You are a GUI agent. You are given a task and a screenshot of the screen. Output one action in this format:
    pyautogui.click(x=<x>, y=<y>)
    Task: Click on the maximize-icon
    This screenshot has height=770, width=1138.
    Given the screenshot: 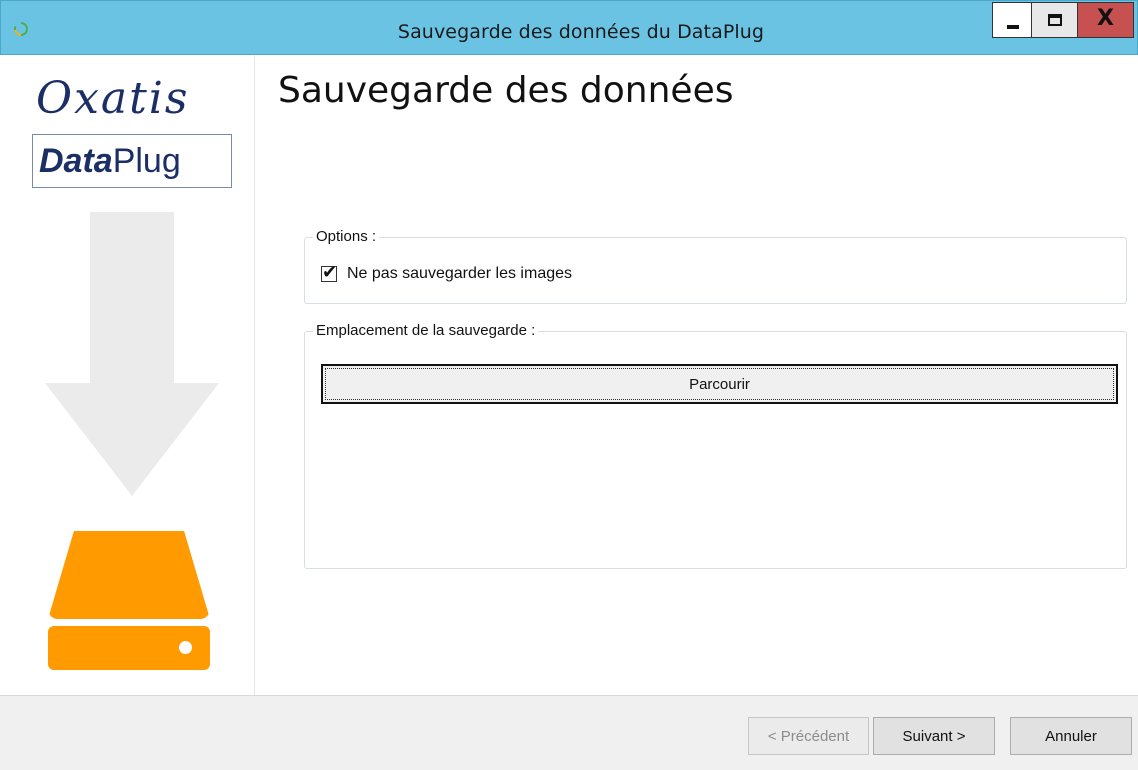 What is the action you would take?
    pyautogui.click(x=1055, y=20)
    